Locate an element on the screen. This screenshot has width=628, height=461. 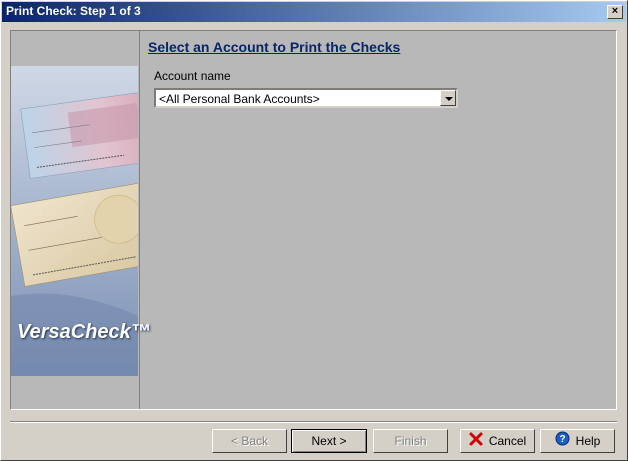
footer-separator is located at coordinates (313, 422).